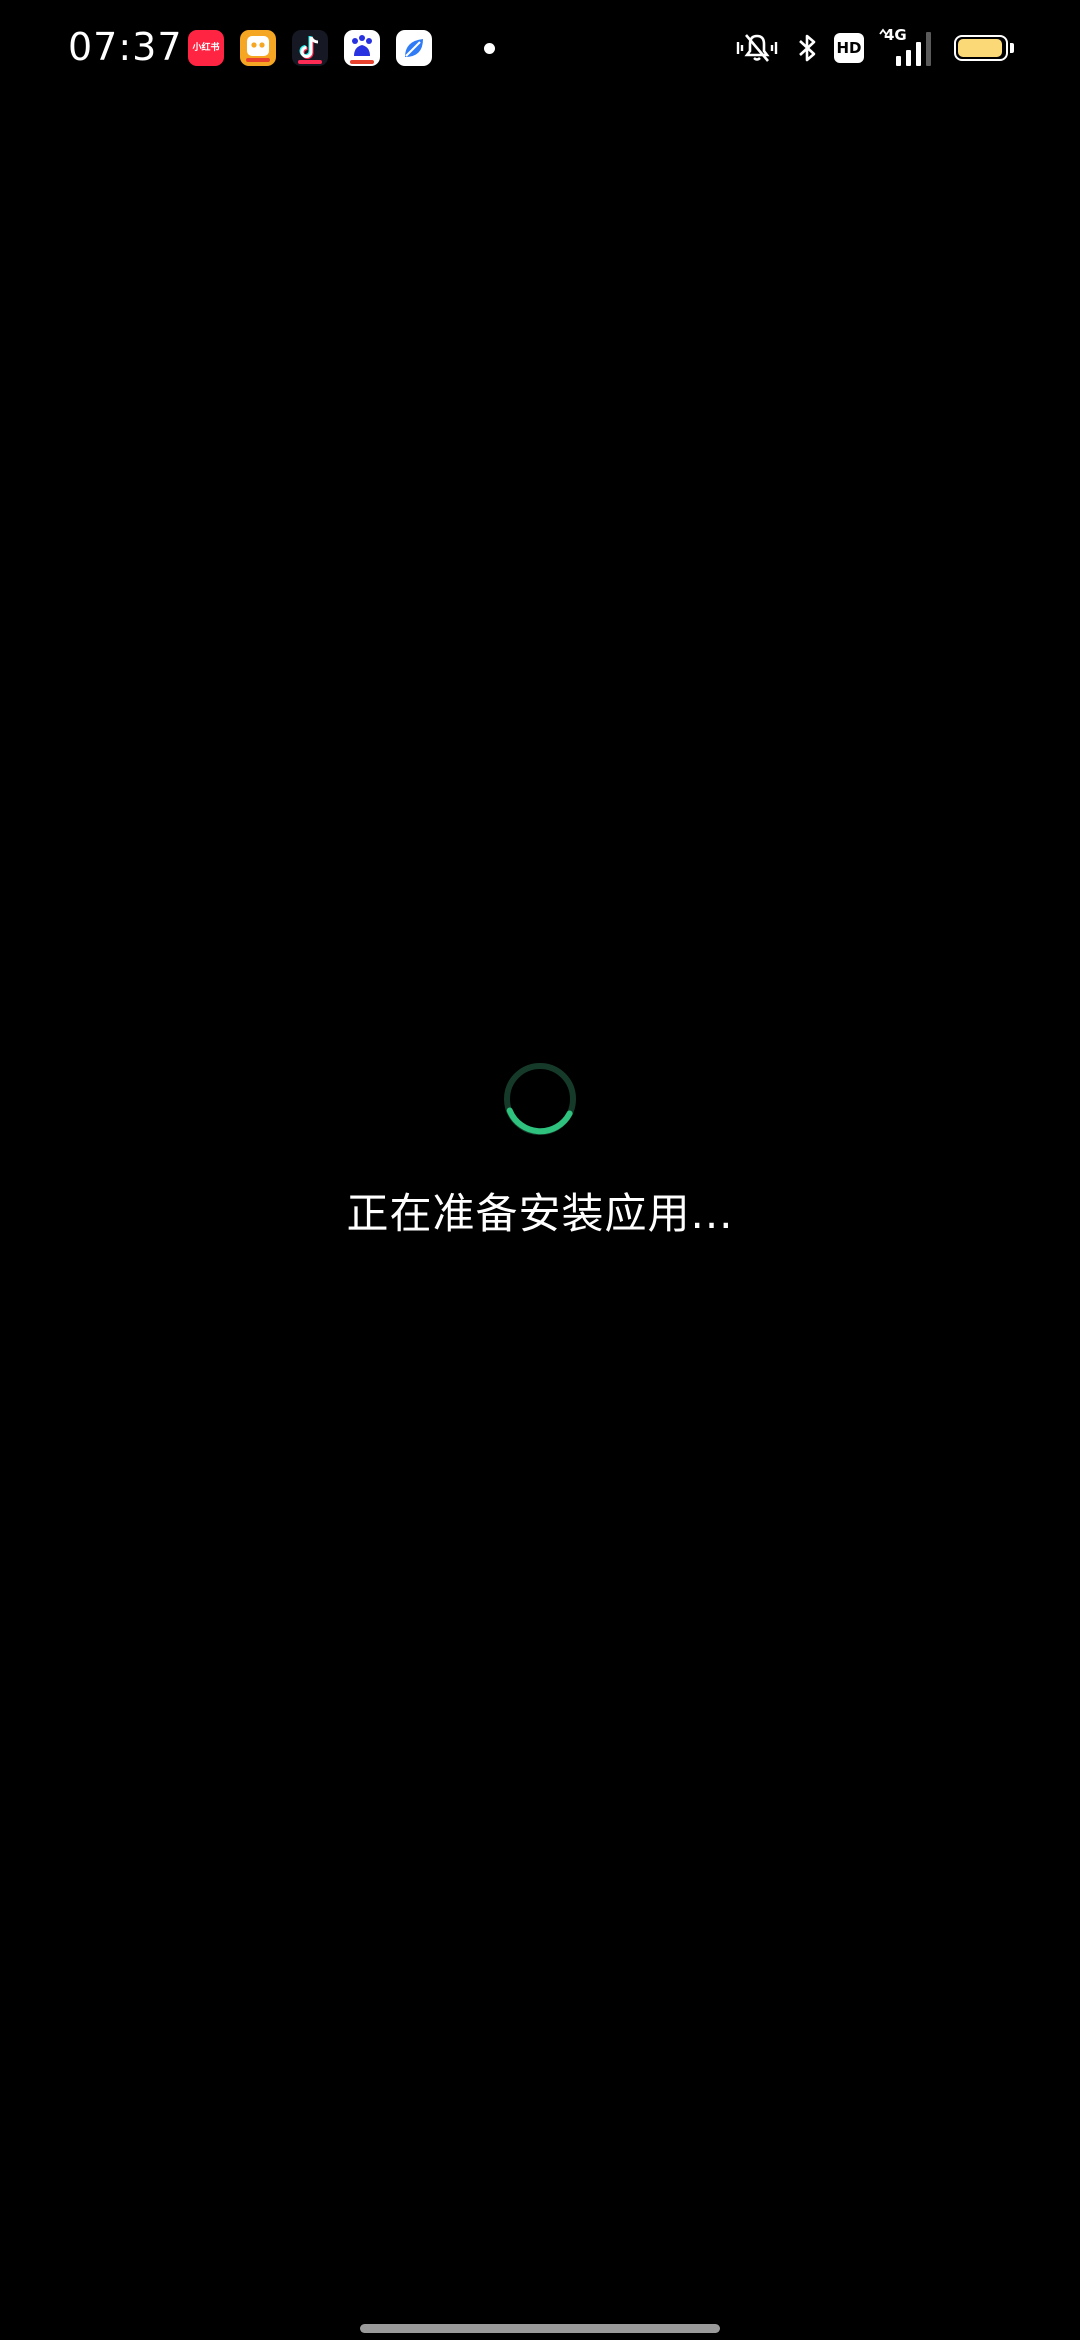 This screenshot has height=2340, width=1080. I want to click on leaf-app-icon, so click(414, 48).